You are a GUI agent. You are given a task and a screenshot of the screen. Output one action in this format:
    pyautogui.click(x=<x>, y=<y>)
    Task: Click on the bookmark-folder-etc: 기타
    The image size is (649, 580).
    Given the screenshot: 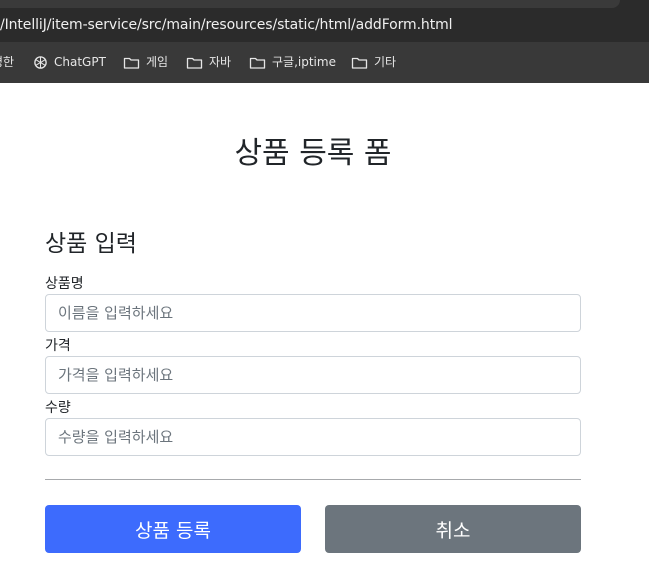 What is the action you would take?
    pyautogui.click(x=373, y=62)
    